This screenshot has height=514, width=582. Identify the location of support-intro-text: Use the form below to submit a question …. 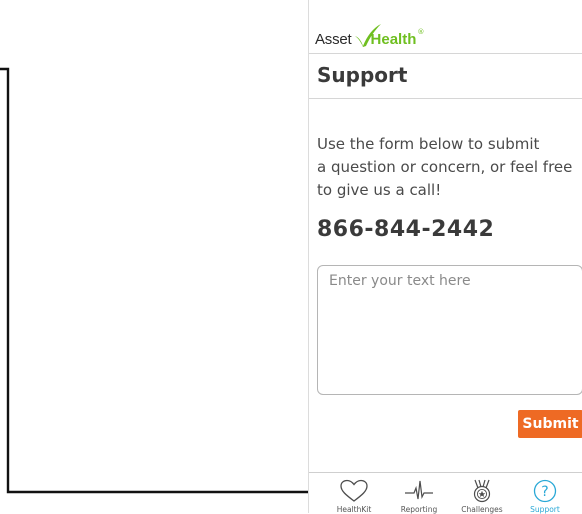
(447, 167).